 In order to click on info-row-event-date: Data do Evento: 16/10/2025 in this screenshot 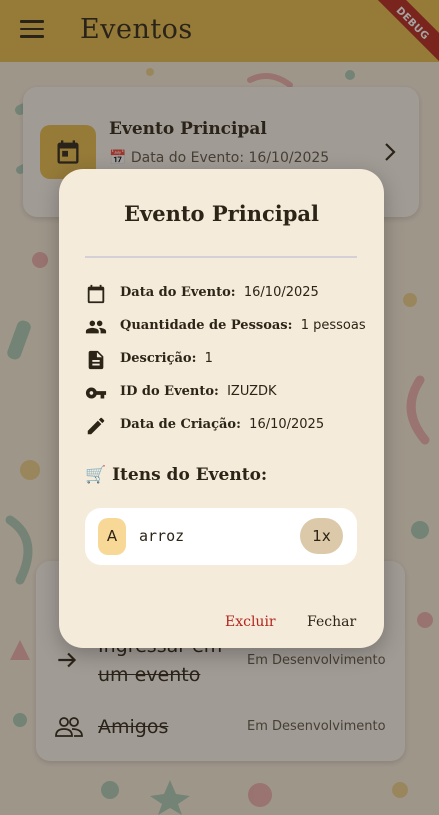, I will do `click(230, 294)`.